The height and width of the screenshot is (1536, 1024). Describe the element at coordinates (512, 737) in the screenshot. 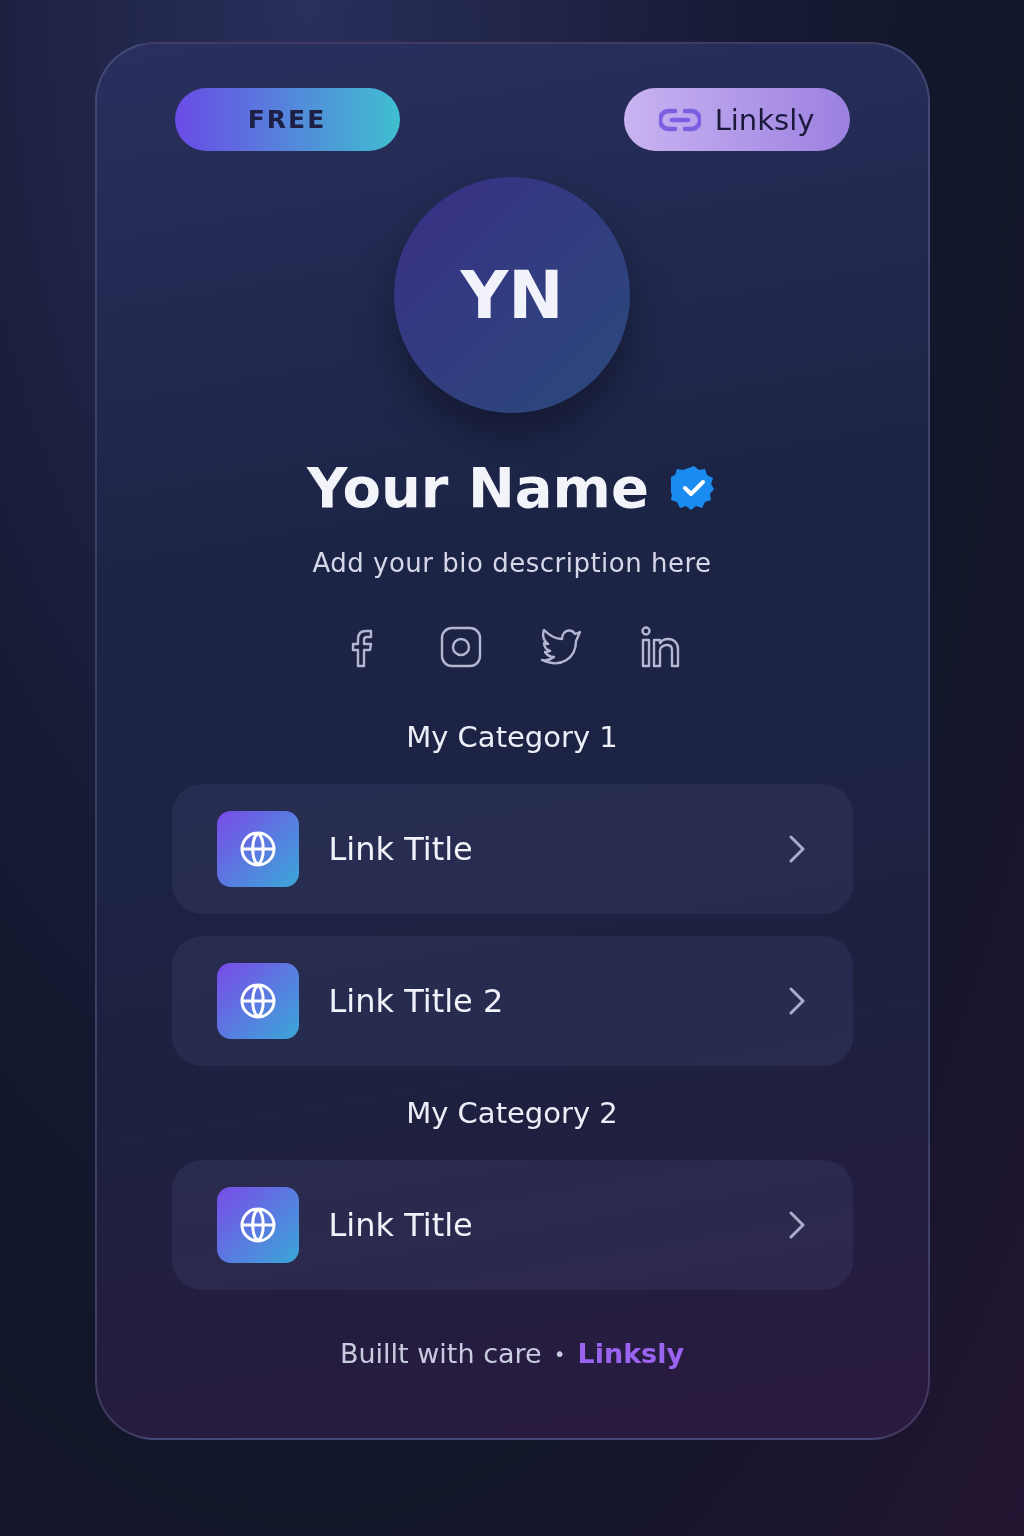

I see `category-title: My Category 1` at that location.